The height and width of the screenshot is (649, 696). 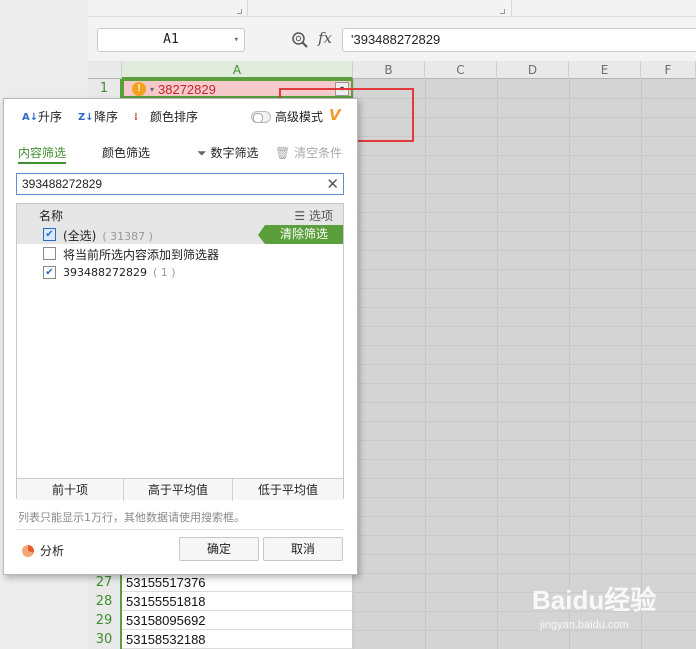 I want to click on sort-descending-label: 降序, so click(x=106, y=117).